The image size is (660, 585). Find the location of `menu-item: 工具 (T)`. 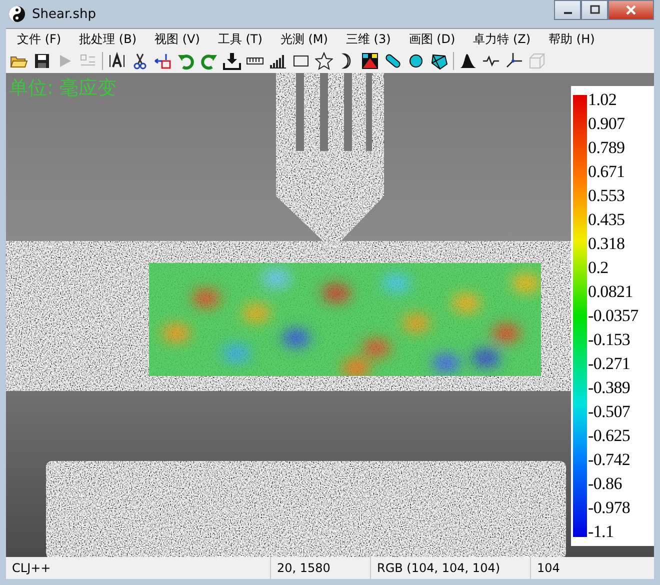

menu-item: 工具 (T) is located at coordinates (240, 39).